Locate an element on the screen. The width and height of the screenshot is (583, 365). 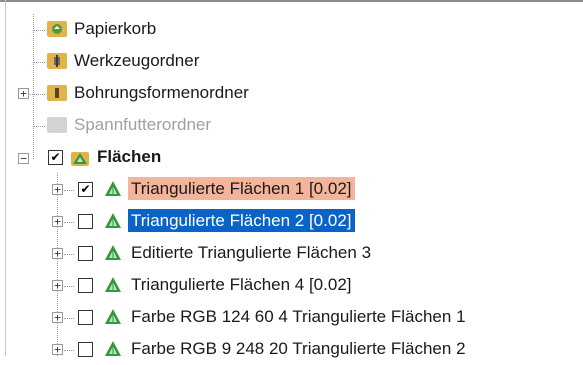
recycle-folder-icon is located at coordinates (57, 29).